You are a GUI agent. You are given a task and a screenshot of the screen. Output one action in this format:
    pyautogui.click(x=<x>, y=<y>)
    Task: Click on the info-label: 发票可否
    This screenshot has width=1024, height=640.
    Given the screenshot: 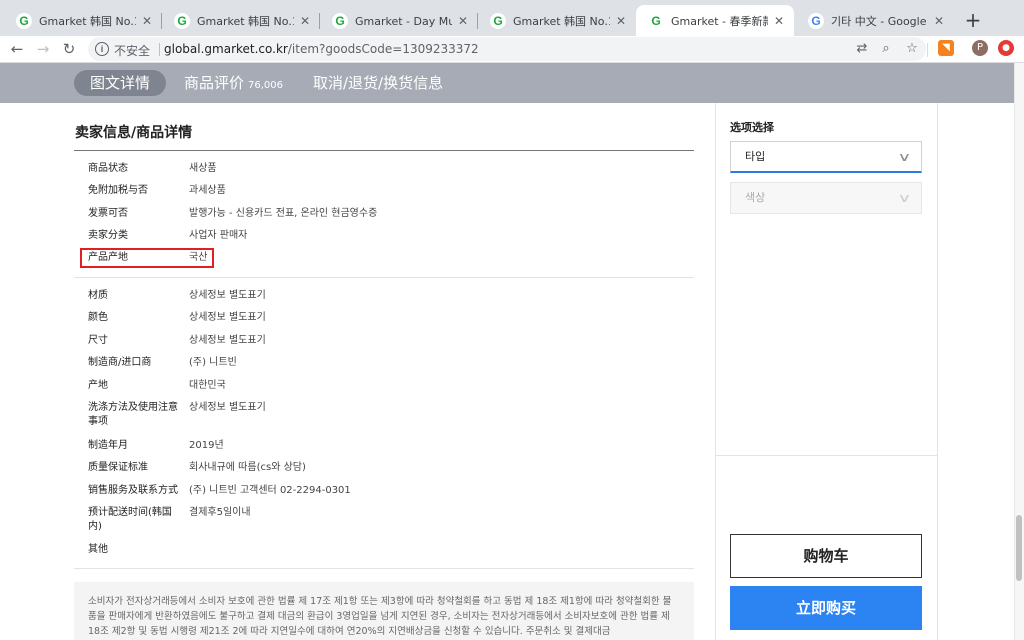 What is the action you would take?
    pyautogui.click(x=108, y=213)
    